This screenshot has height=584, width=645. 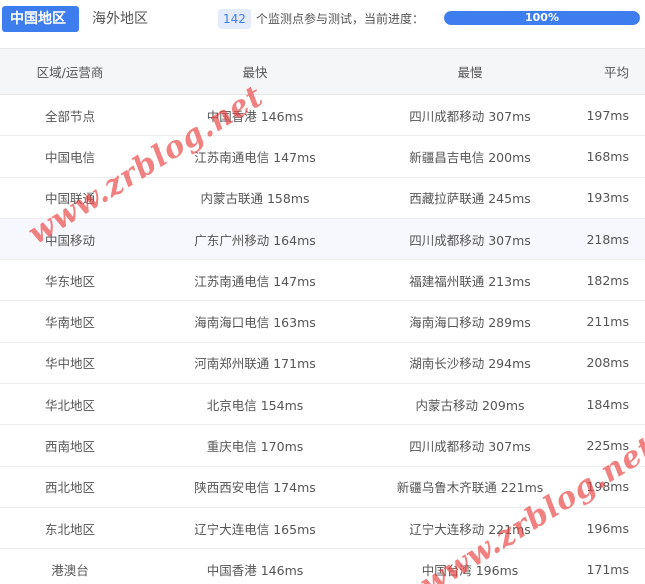 I want to click on cell-slowest: 辽宁大连移动 221ms, so click(x=470, y=528).